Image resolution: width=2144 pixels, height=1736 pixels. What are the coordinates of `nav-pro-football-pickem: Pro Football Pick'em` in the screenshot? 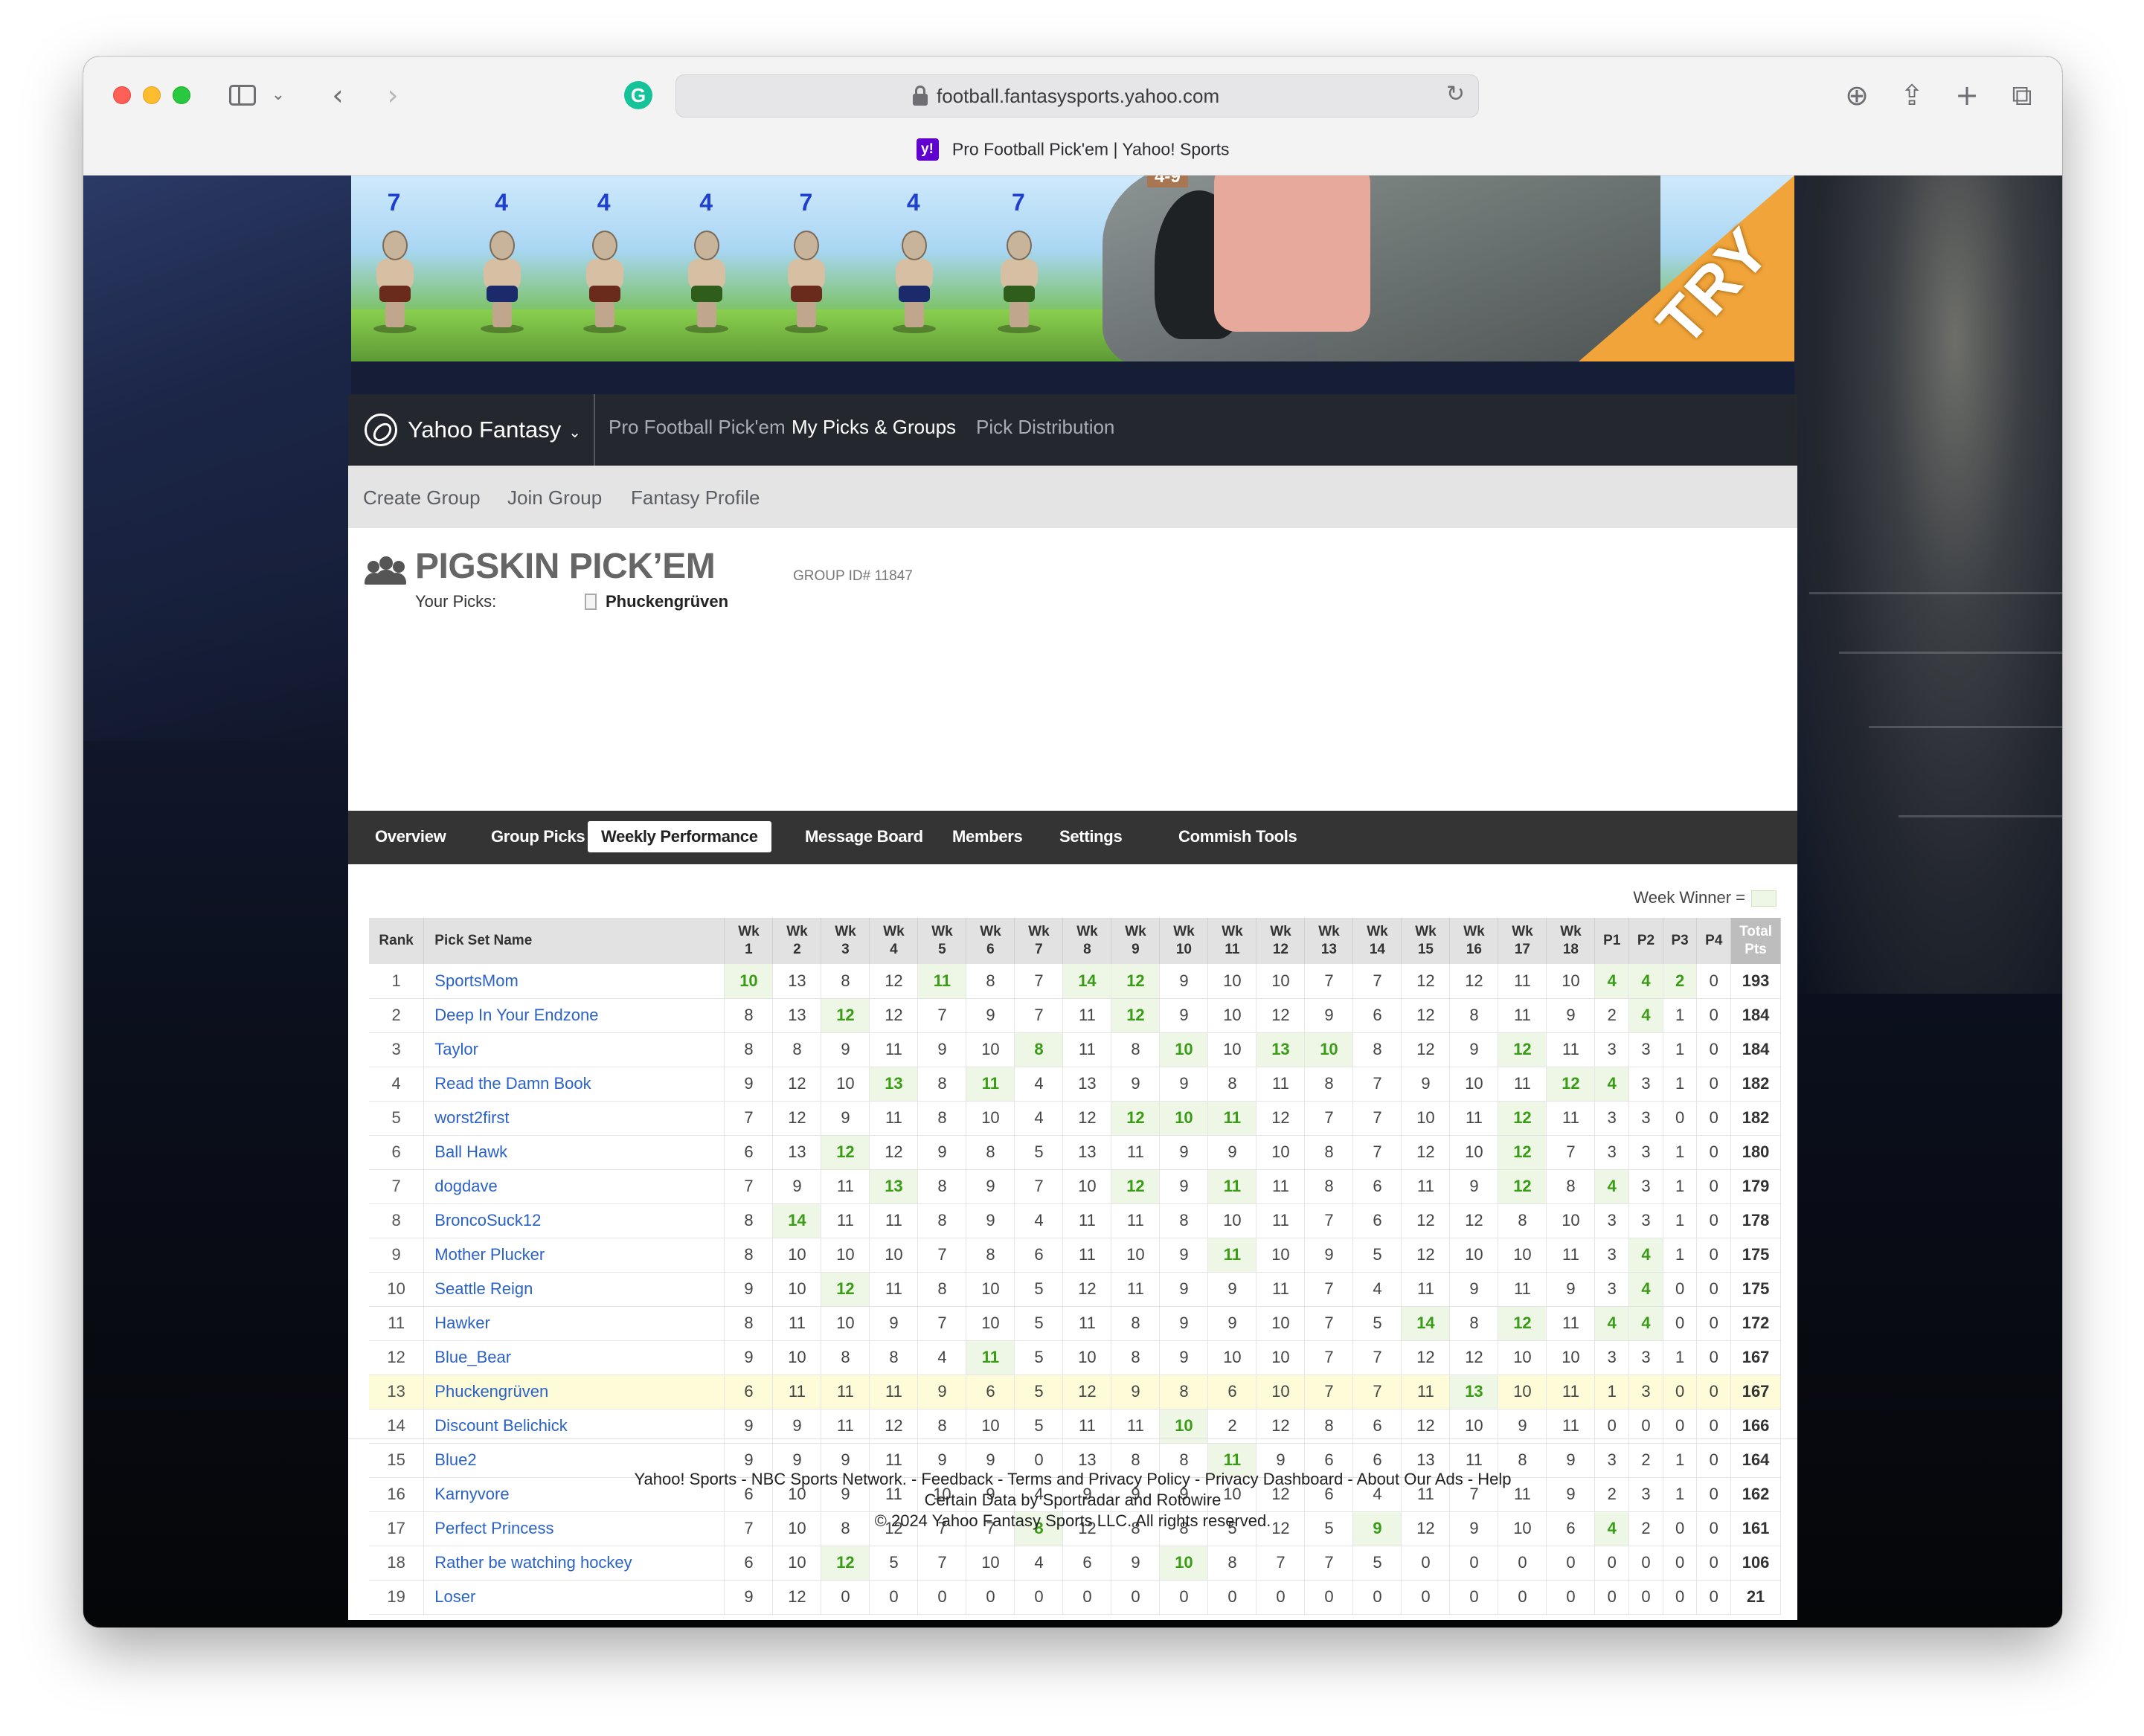 It's located at (697, 427).